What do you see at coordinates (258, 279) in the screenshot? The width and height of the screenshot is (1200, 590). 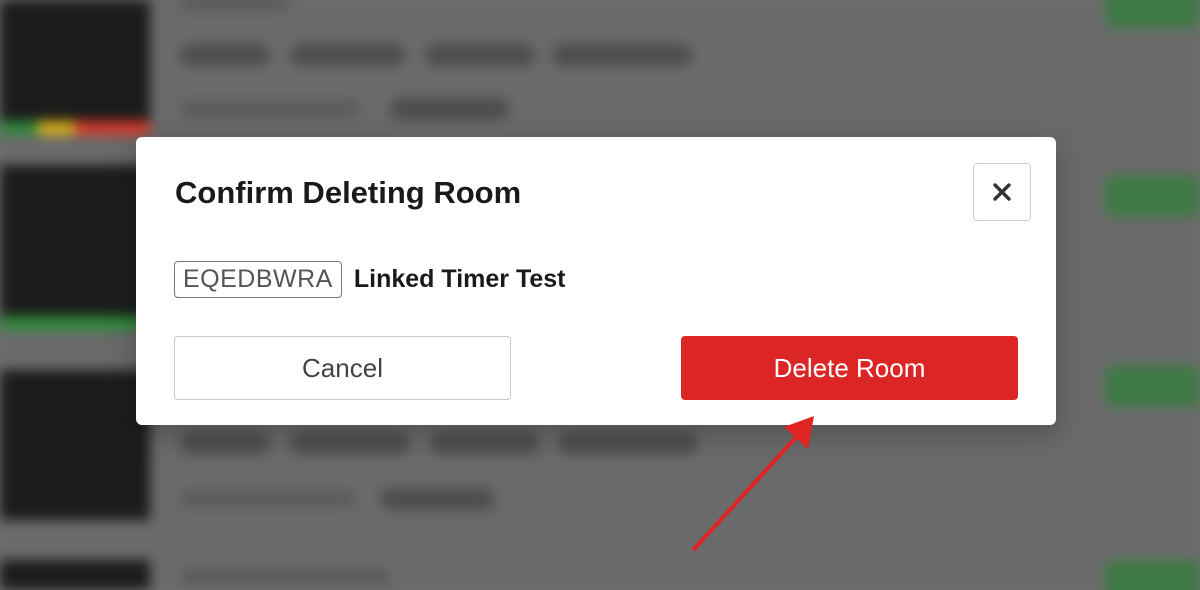 I see `room-code-badge: EQEDBWRA` at bounding box center [258, 279].